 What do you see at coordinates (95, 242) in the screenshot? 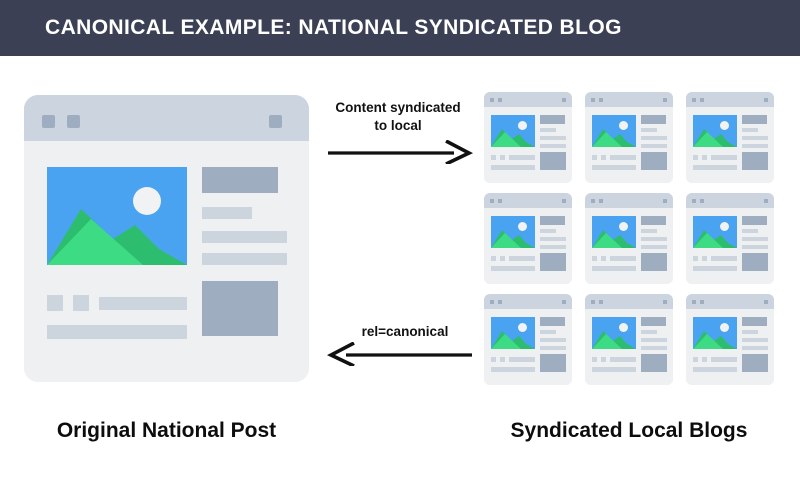
I see `mountain-front-icon` at bounding box center [95, 242].